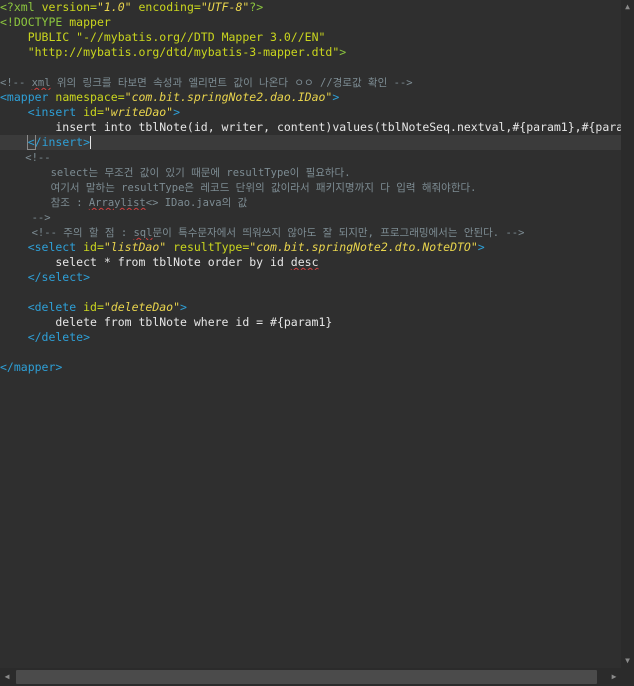 This screenshot has width=634, height=686. What do you see at coordinates (304, 262) in the screenshot?
I see `token: desc` at bounding box center [304, 262].